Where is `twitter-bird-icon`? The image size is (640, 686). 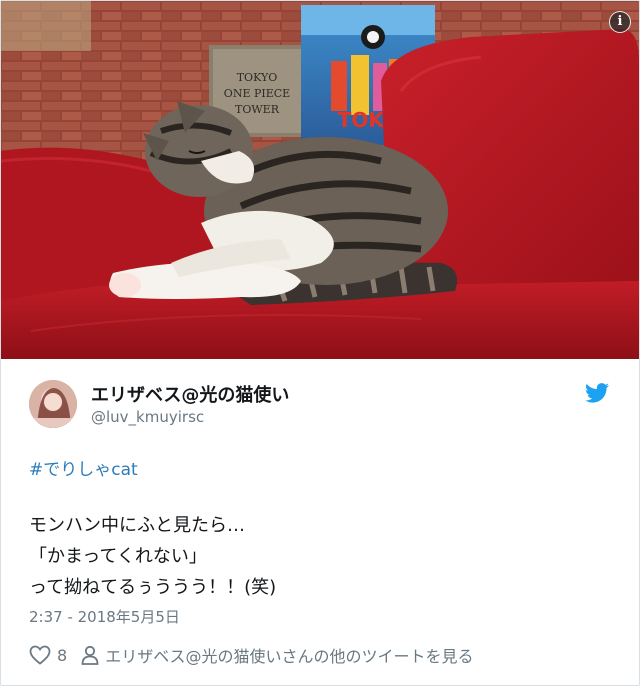 twitter-bird-icon is located at coordinates (597, 393).